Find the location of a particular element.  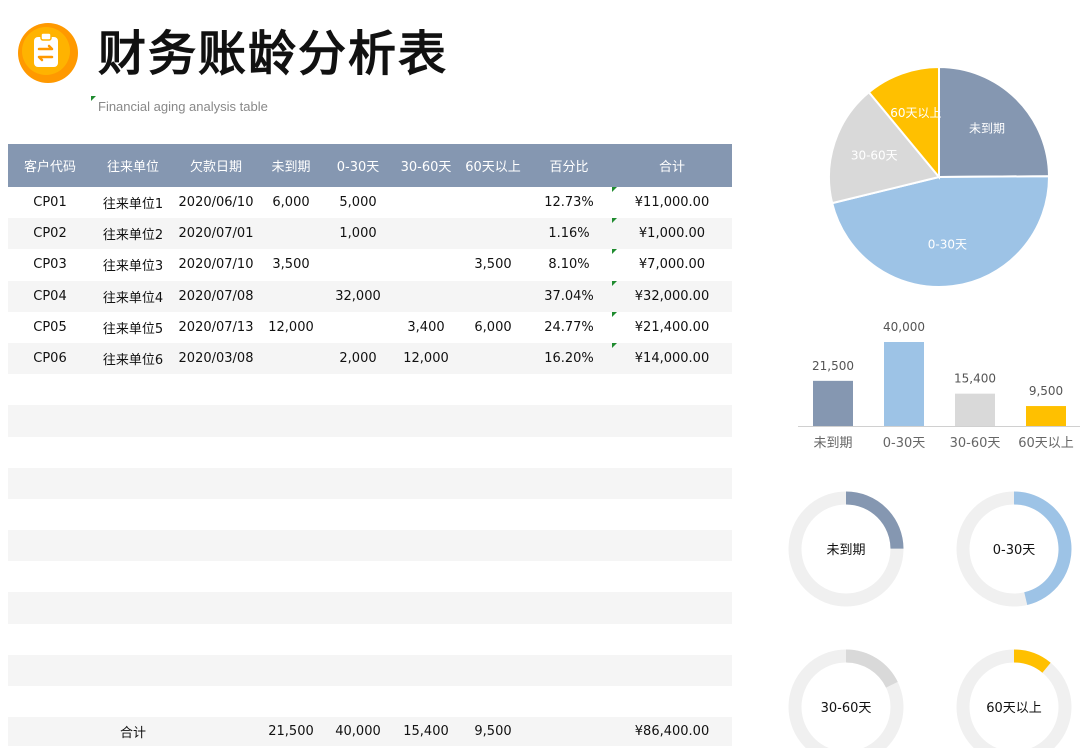

total-cell is located at coordinates (216, 732).